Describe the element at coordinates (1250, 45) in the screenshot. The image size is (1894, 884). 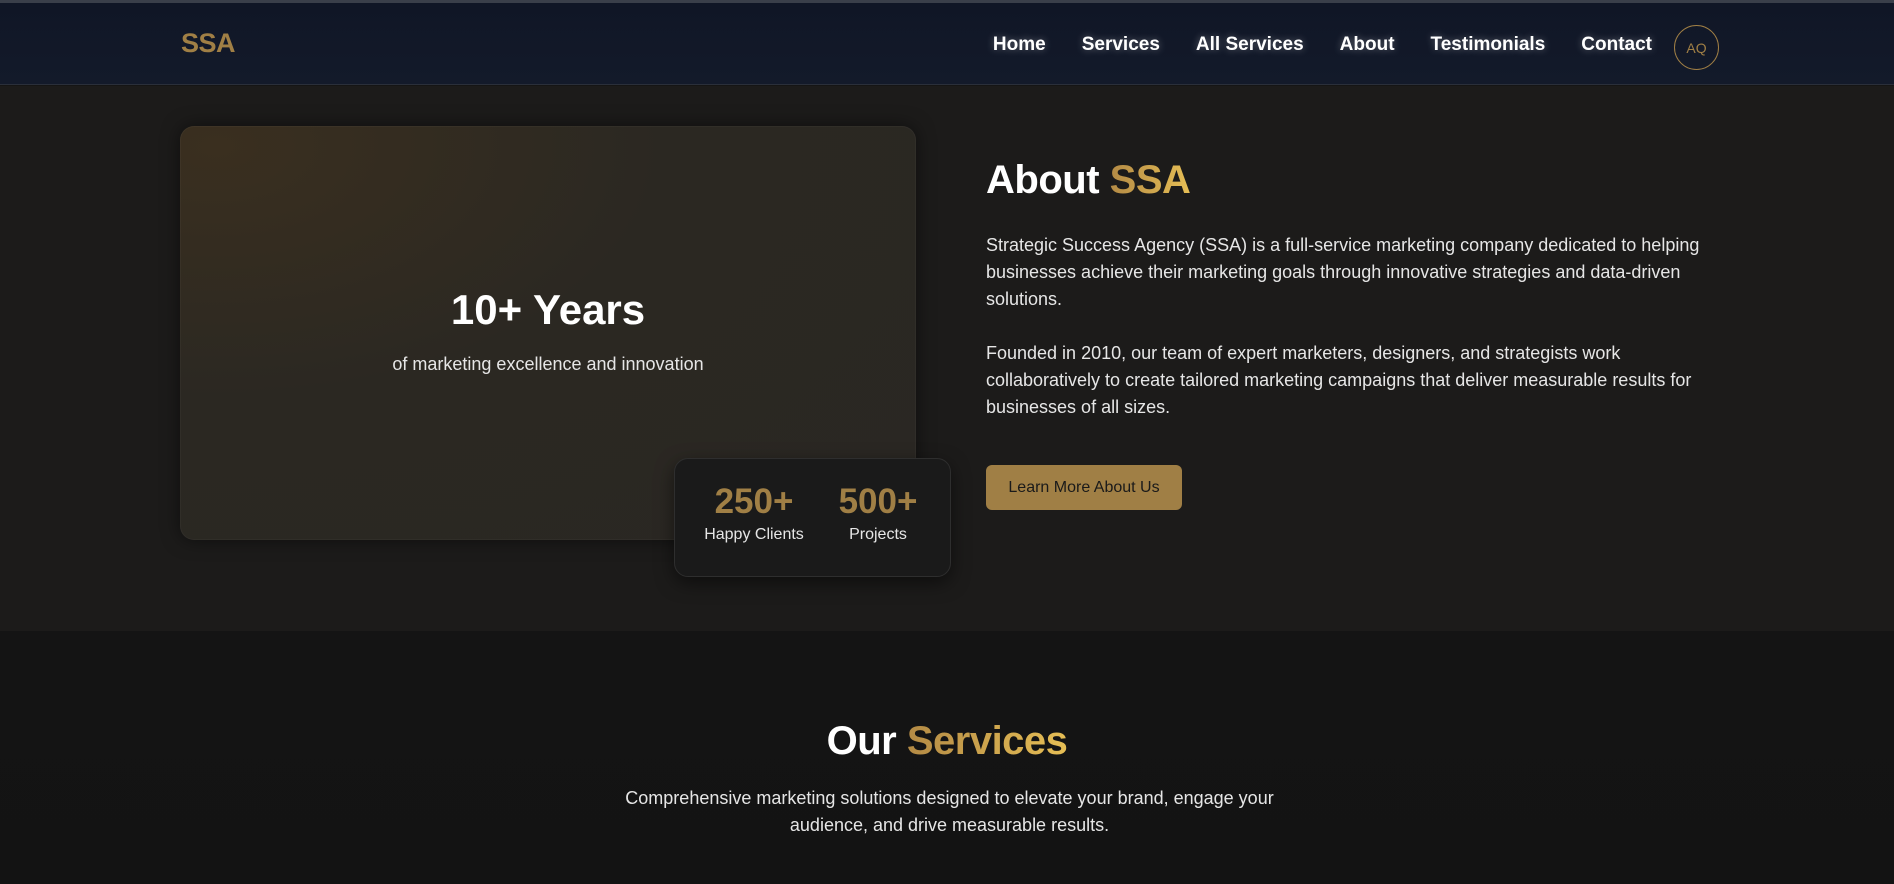
I see `nav-link-all-services: All Services` at that location.